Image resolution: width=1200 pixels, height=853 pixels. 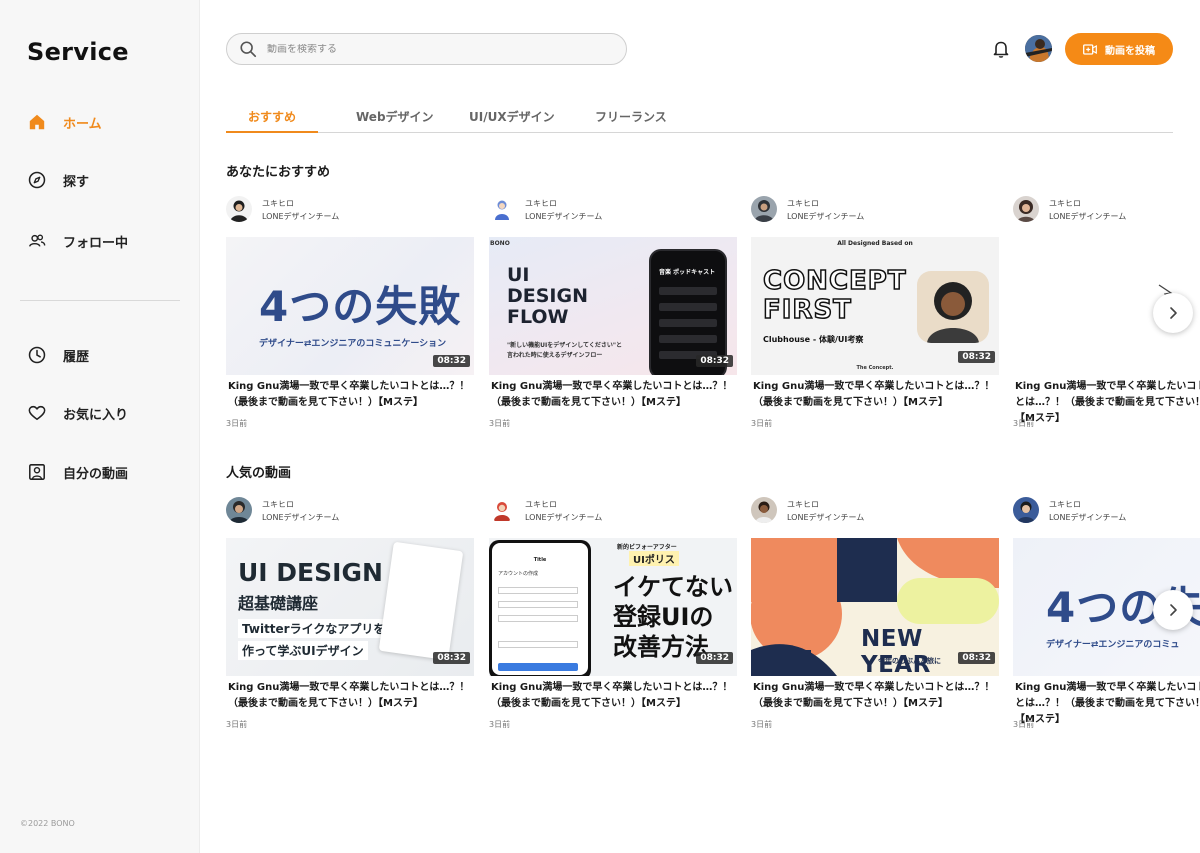 I want to click on sidebar-item-explore: 探す, so click(x=58, y=180).